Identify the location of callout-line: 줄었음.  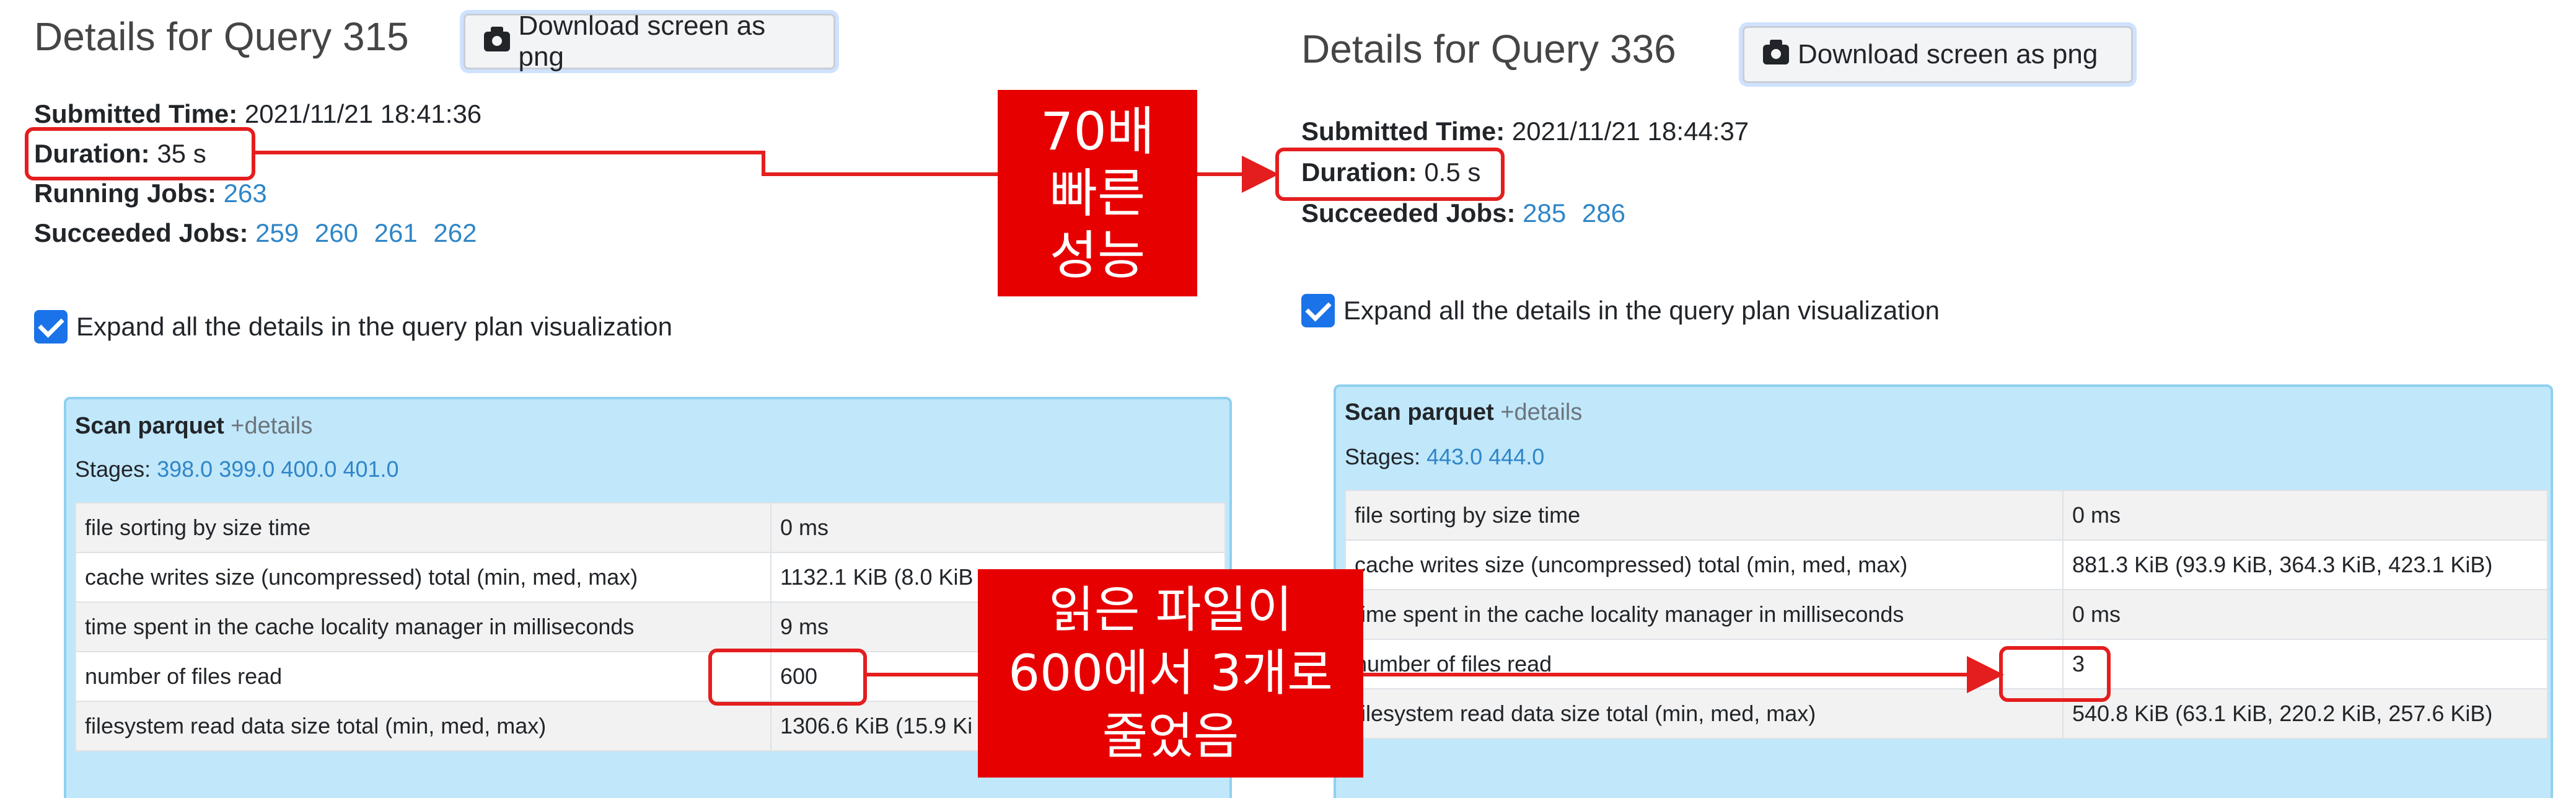
(1171, 736).